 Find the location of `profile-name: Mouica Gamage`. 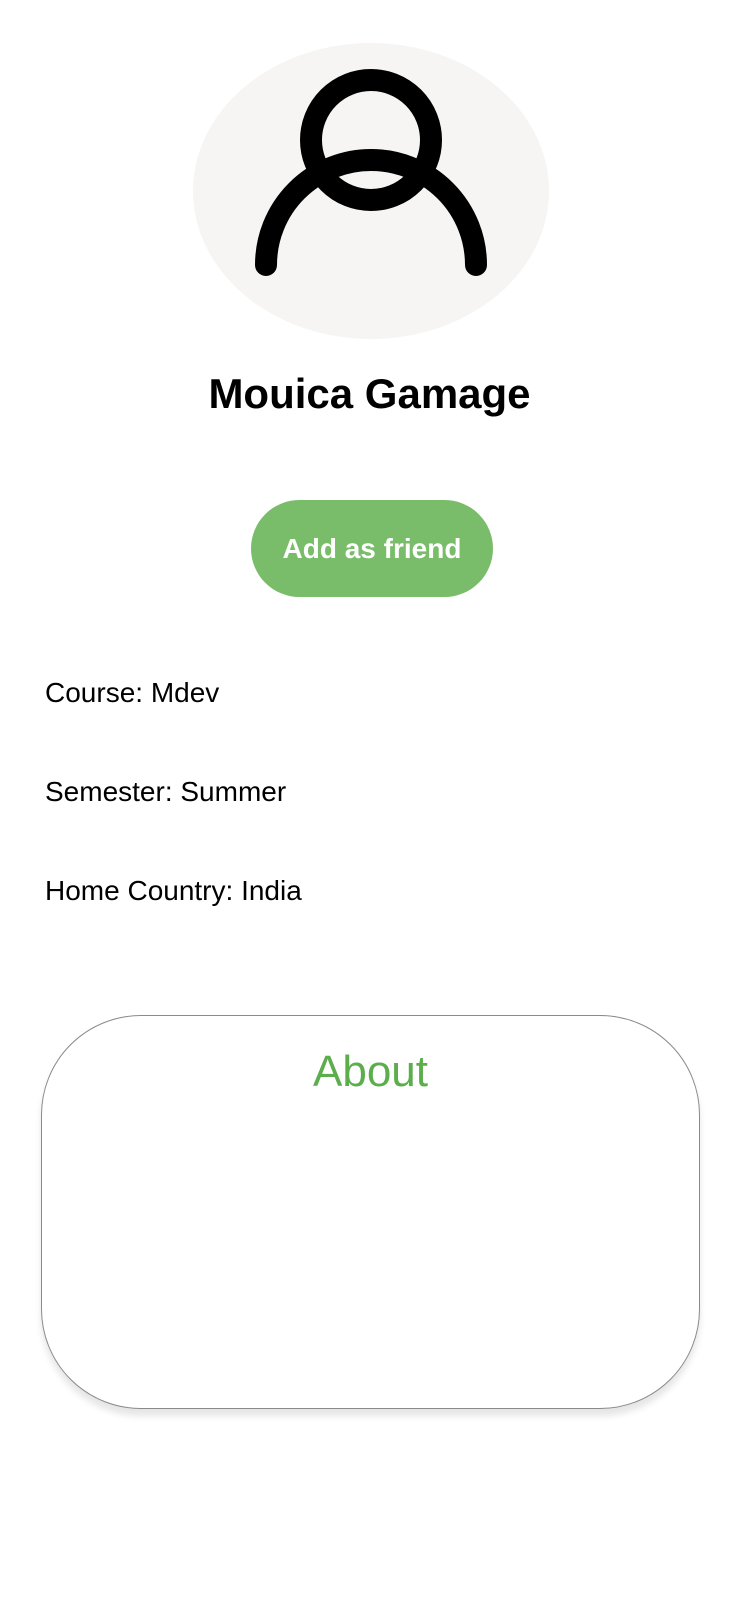

profile-name: Mouica Gamage is located at coordinates (369, 393).